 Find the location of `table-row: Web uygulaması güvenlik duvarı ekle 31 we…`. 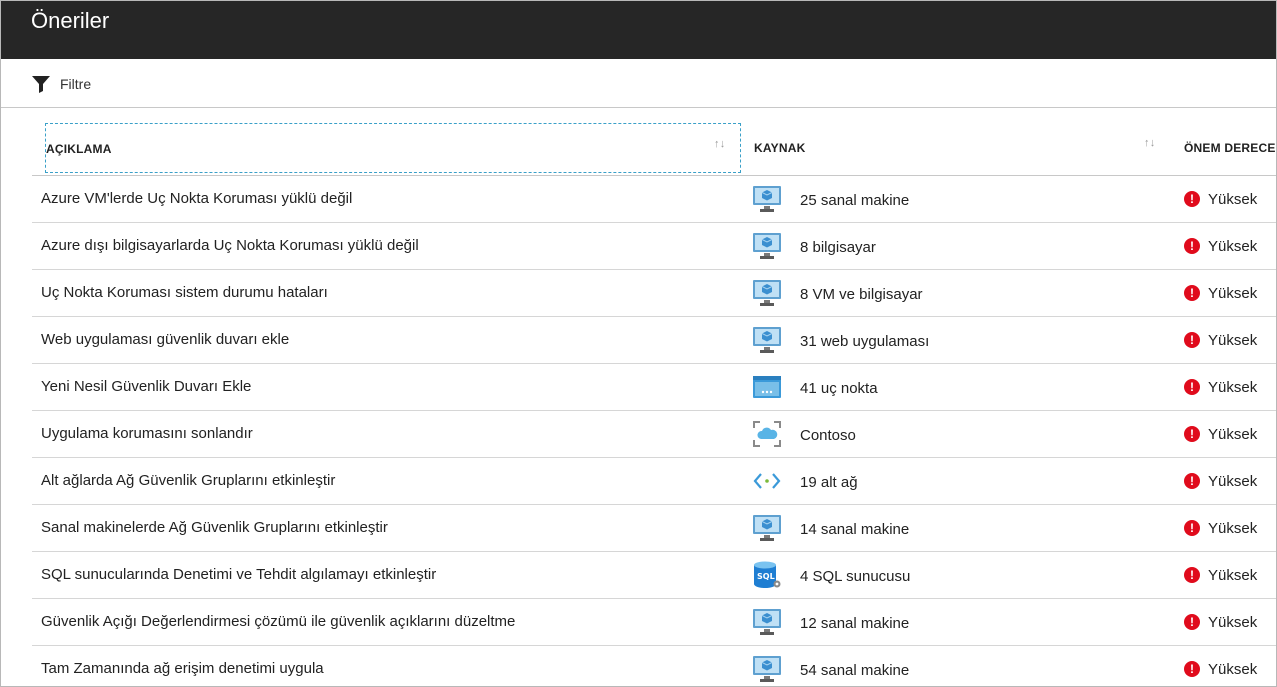

table-row: Web uygulaması güvenlik duvarı ekle 31 we… is located at coordinates (654, 340).